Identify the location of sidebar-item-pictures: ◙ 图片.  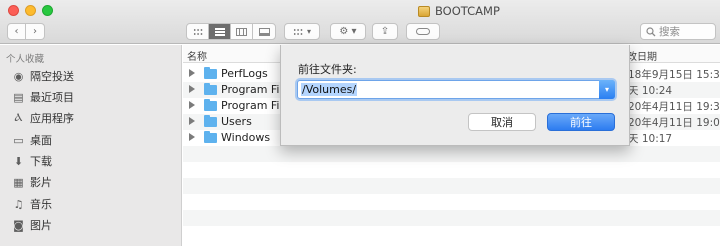
(32, 225).